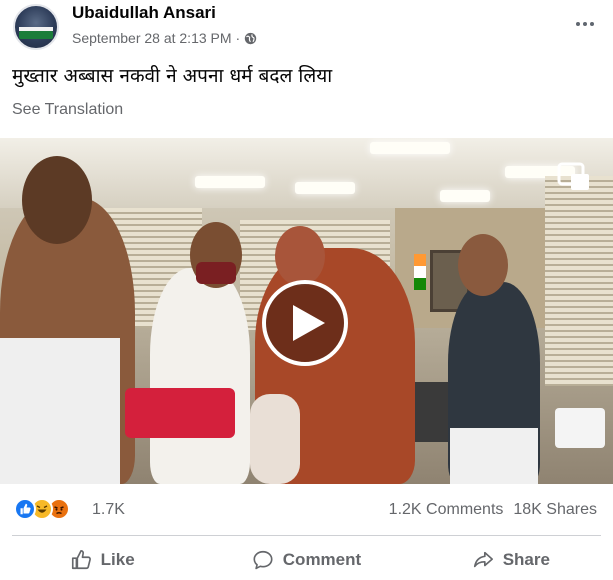 The image size is (613, 580). I want to click on face-mask, so click(216, 273).